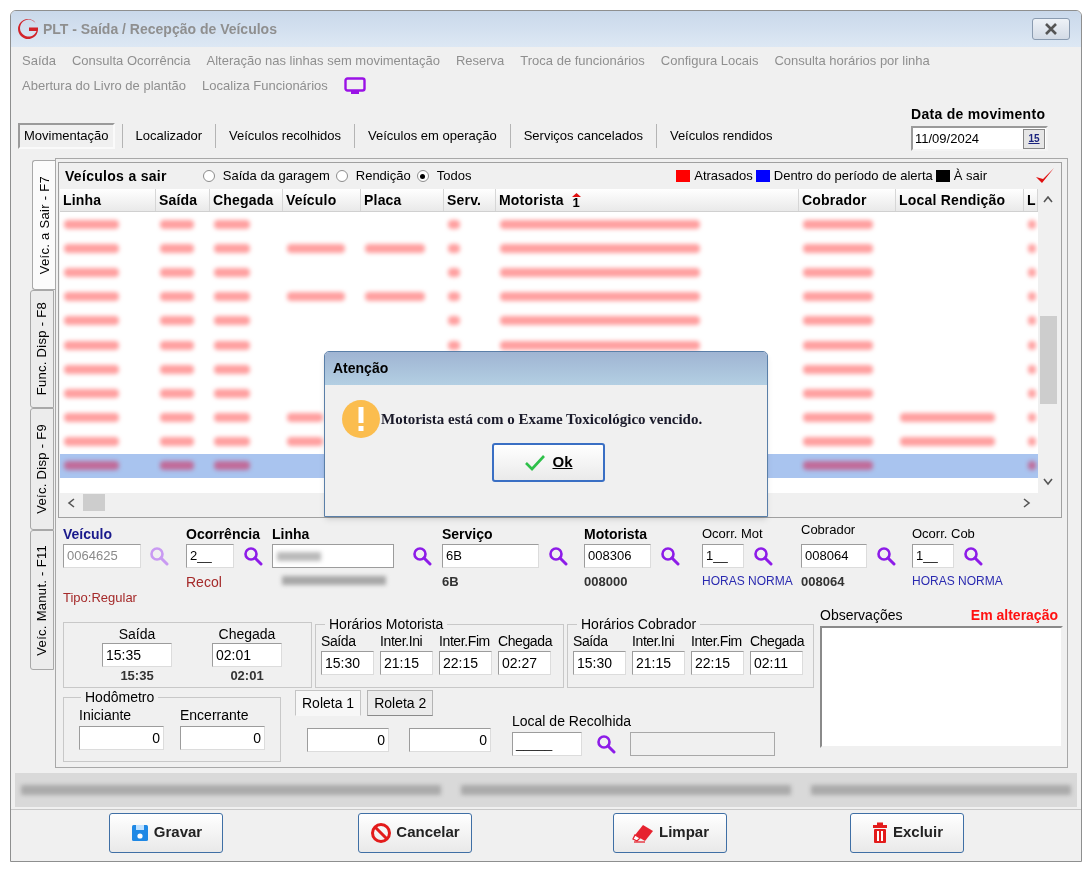 This screenshot has height=876, width=1091. I want to click on column-header: Chegada, so click(246, 200).